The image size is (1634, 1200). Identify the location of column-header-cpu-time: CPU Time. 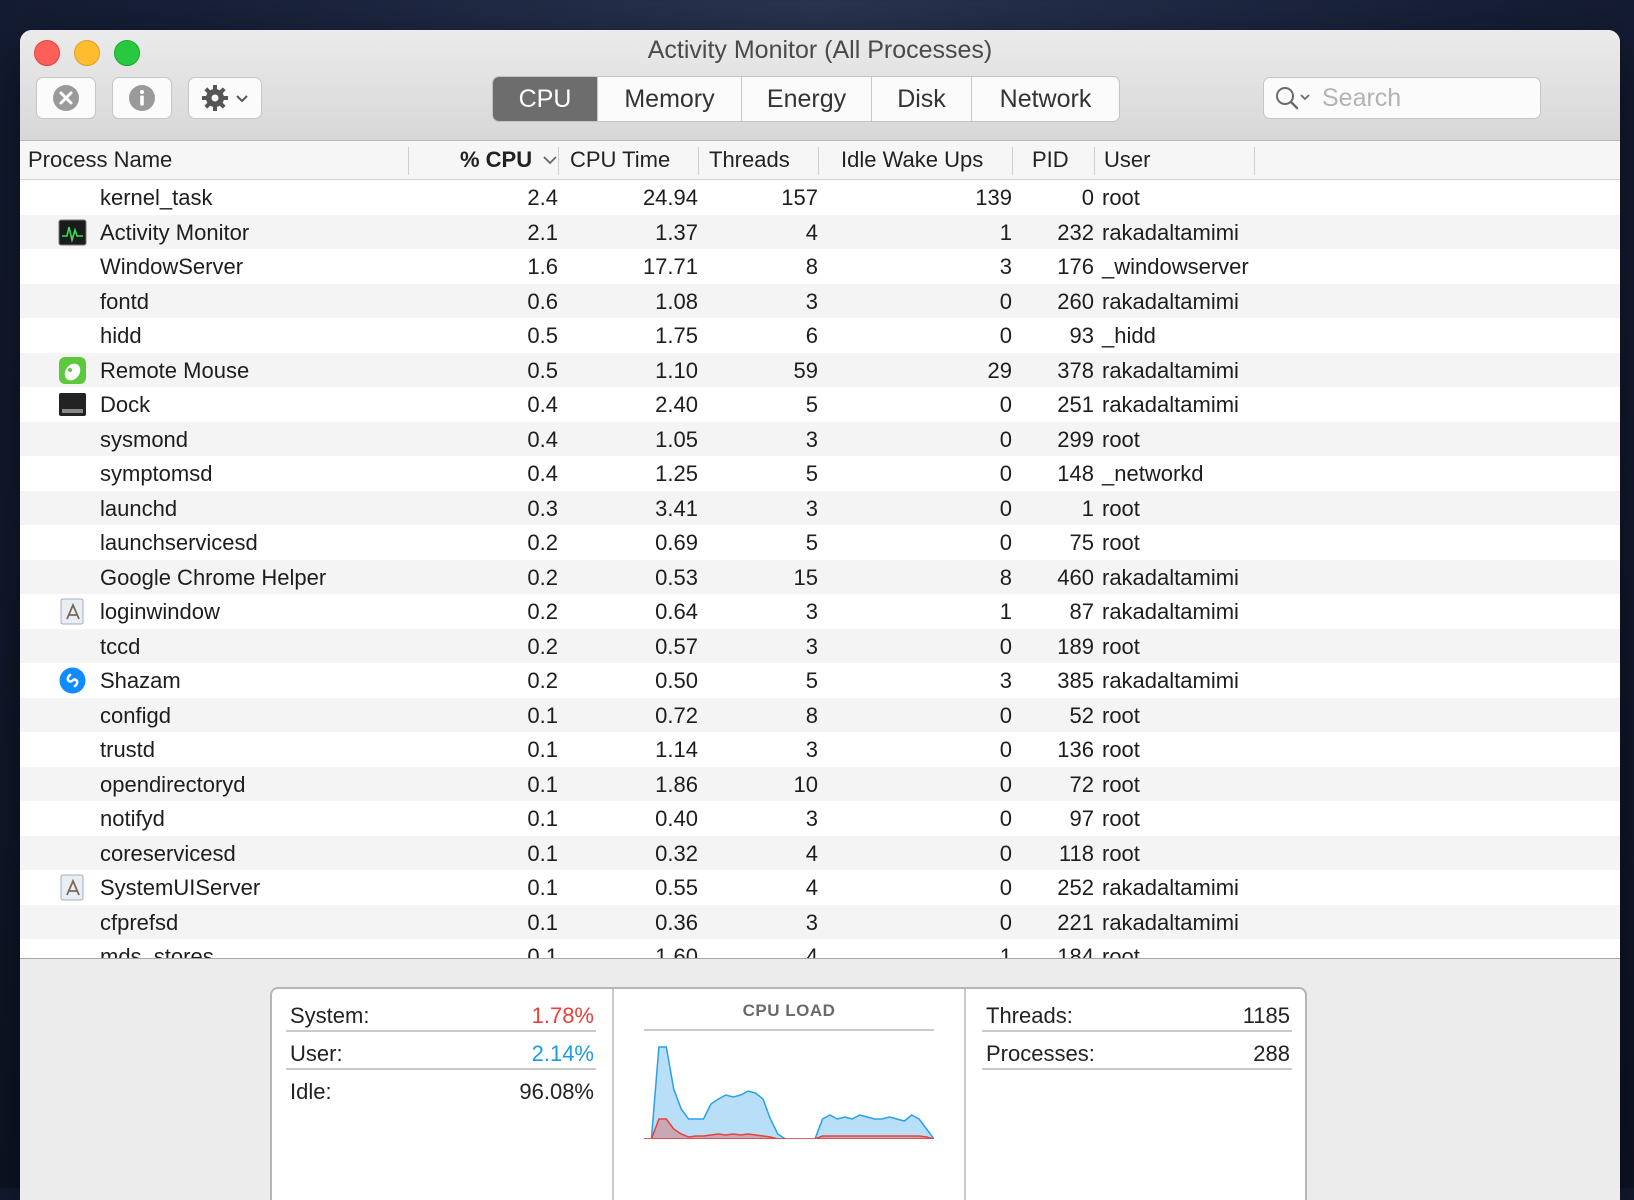
(620, 160).